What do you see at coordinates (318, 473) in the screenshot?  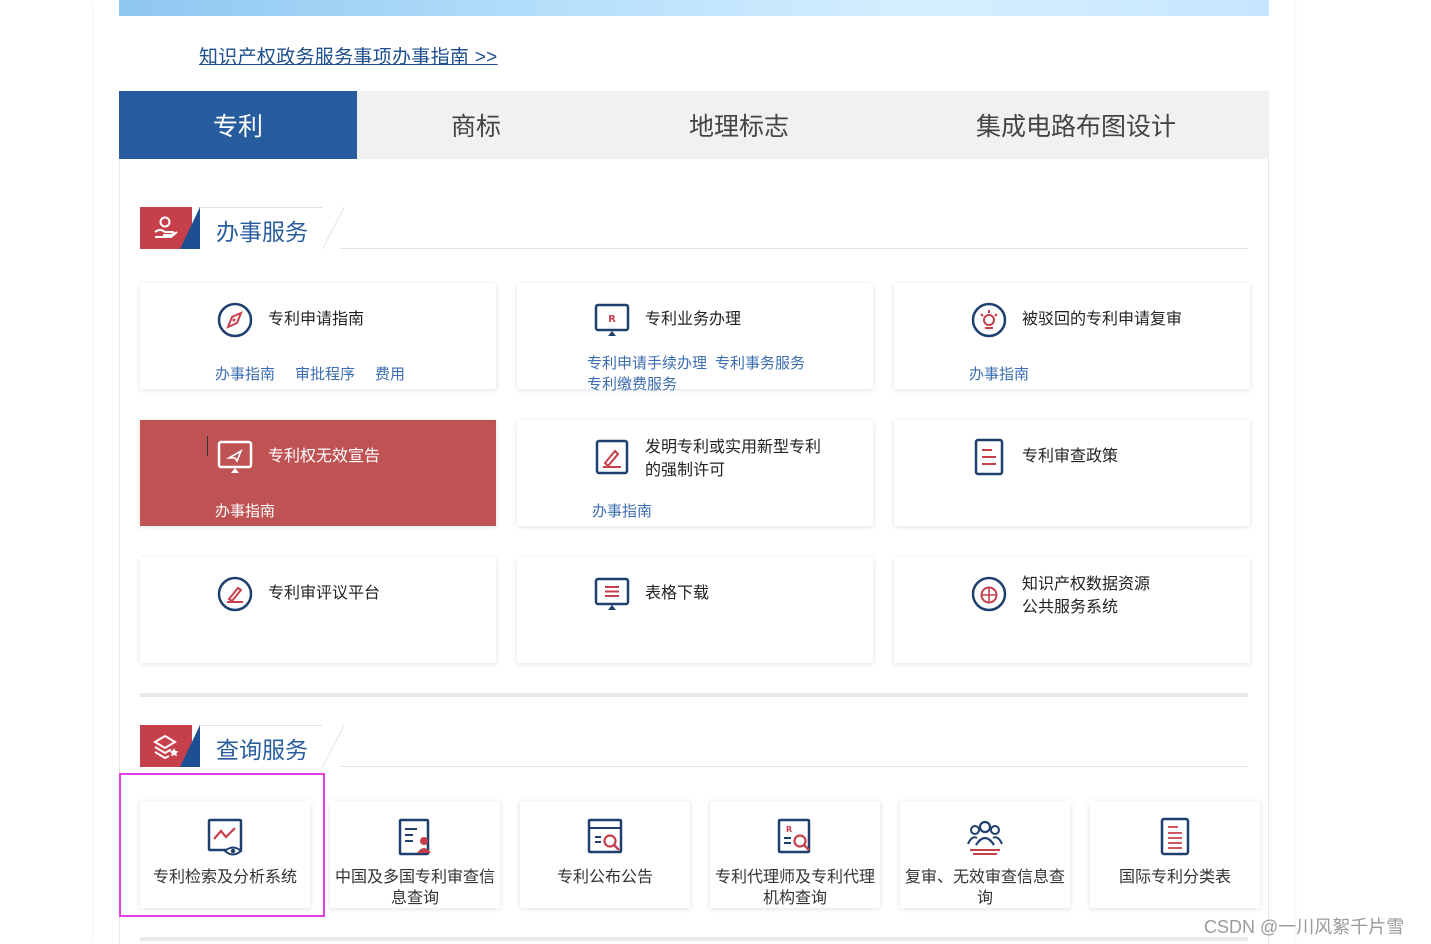 I see `card-patent-invalidation: 专利权无效宣告 办事指南` at bounding box center [318, 473].